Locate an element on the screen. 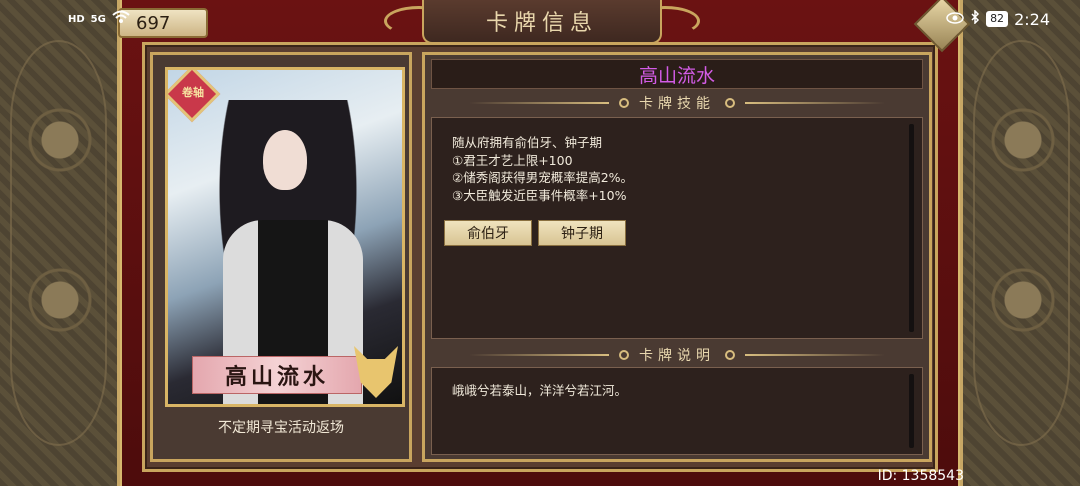 Image resolution: width=1080 pixels, height=486 pixels. desc-header-label: 卡牌说明 is located at coordinates (677, 356).